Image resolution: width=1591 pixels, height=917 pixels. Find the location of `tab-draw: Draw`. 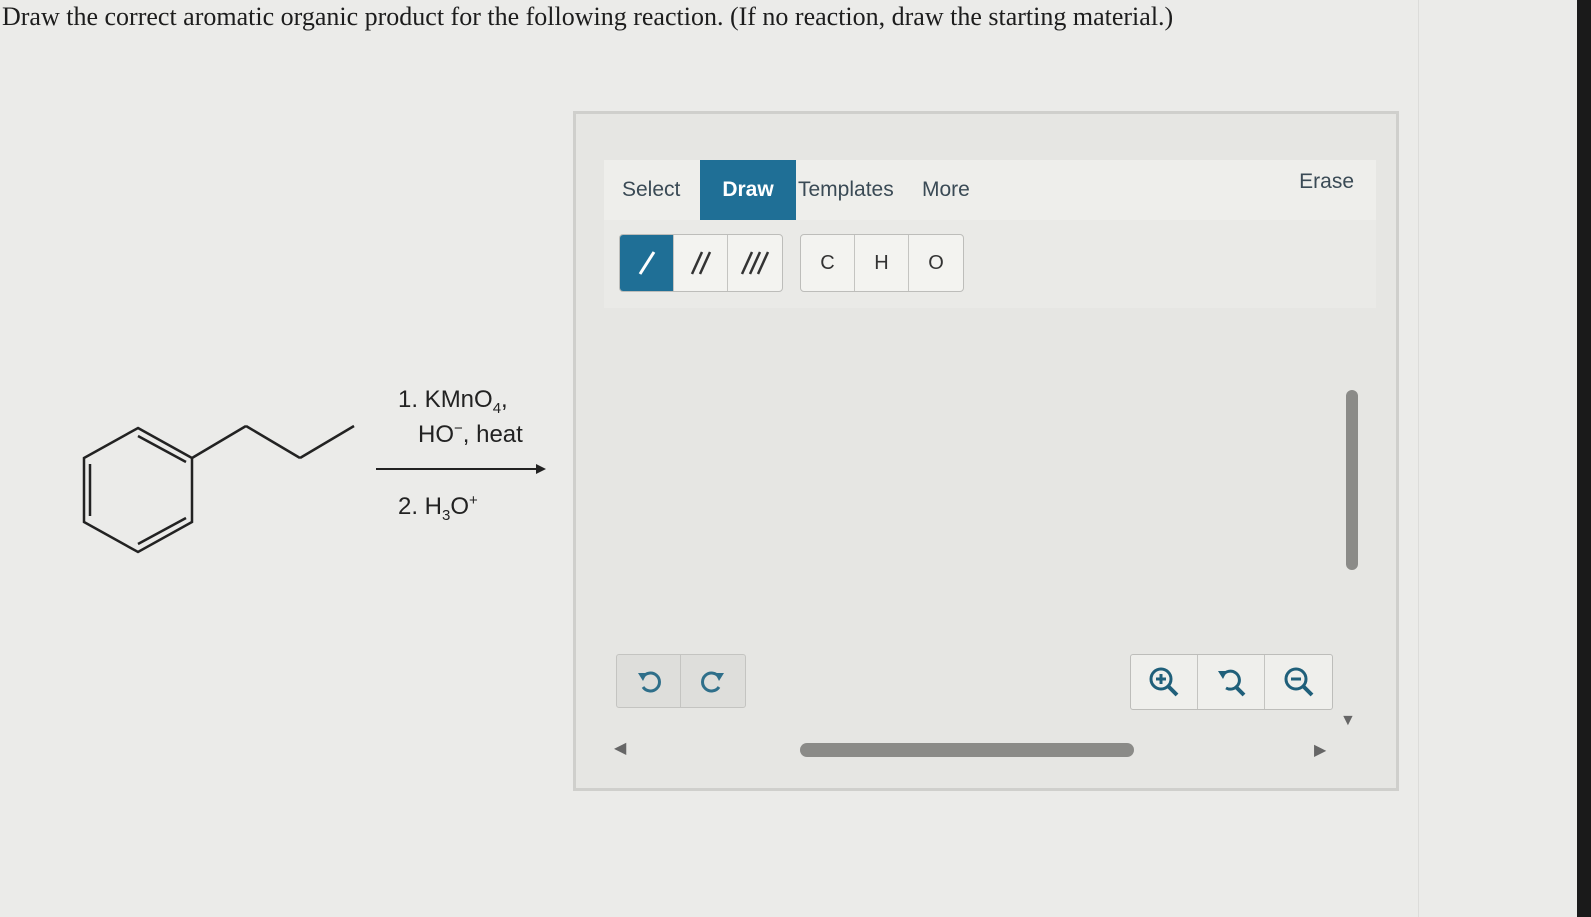

tab-draw: Draw is located at coordinates (748, 190).